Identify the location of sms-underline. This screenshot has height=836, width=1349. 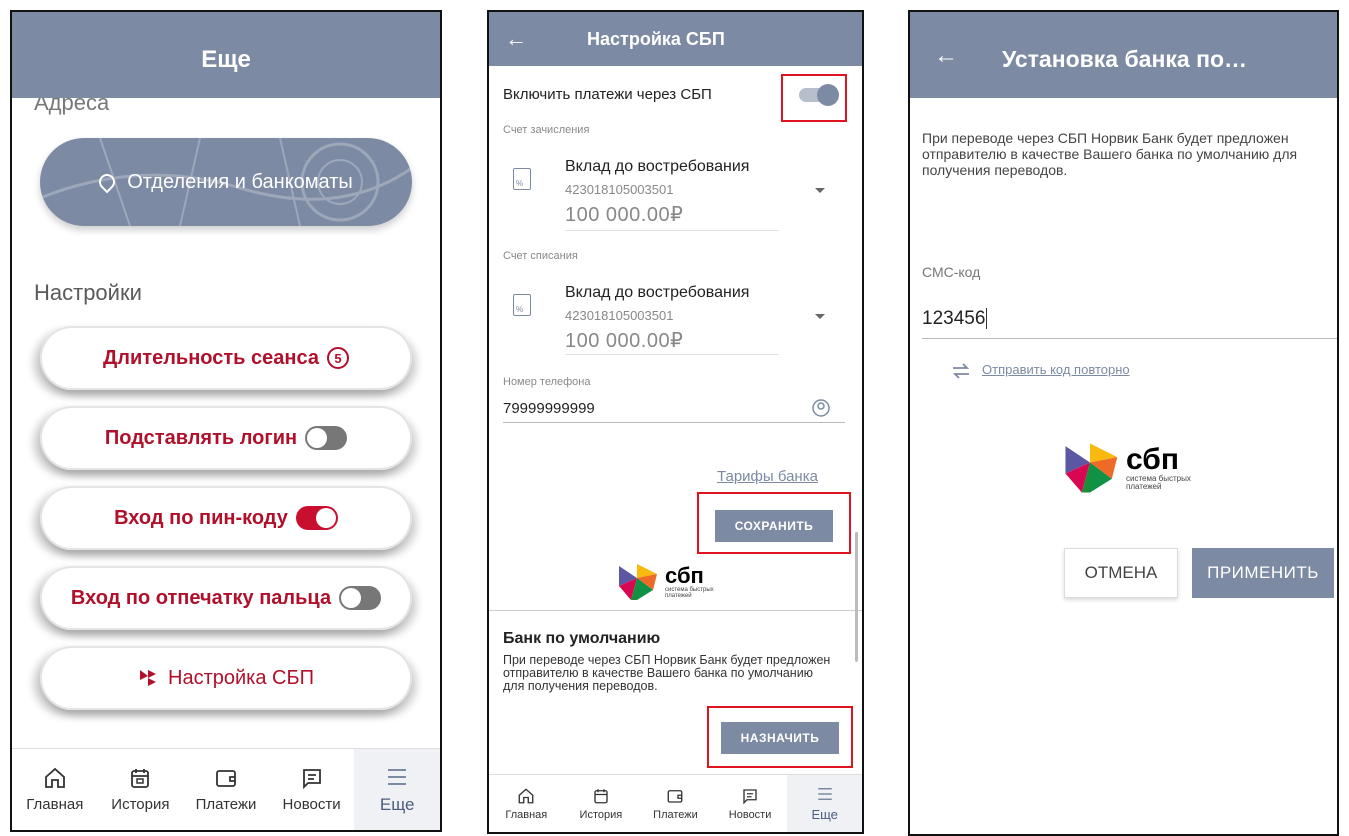
(1129, 338).